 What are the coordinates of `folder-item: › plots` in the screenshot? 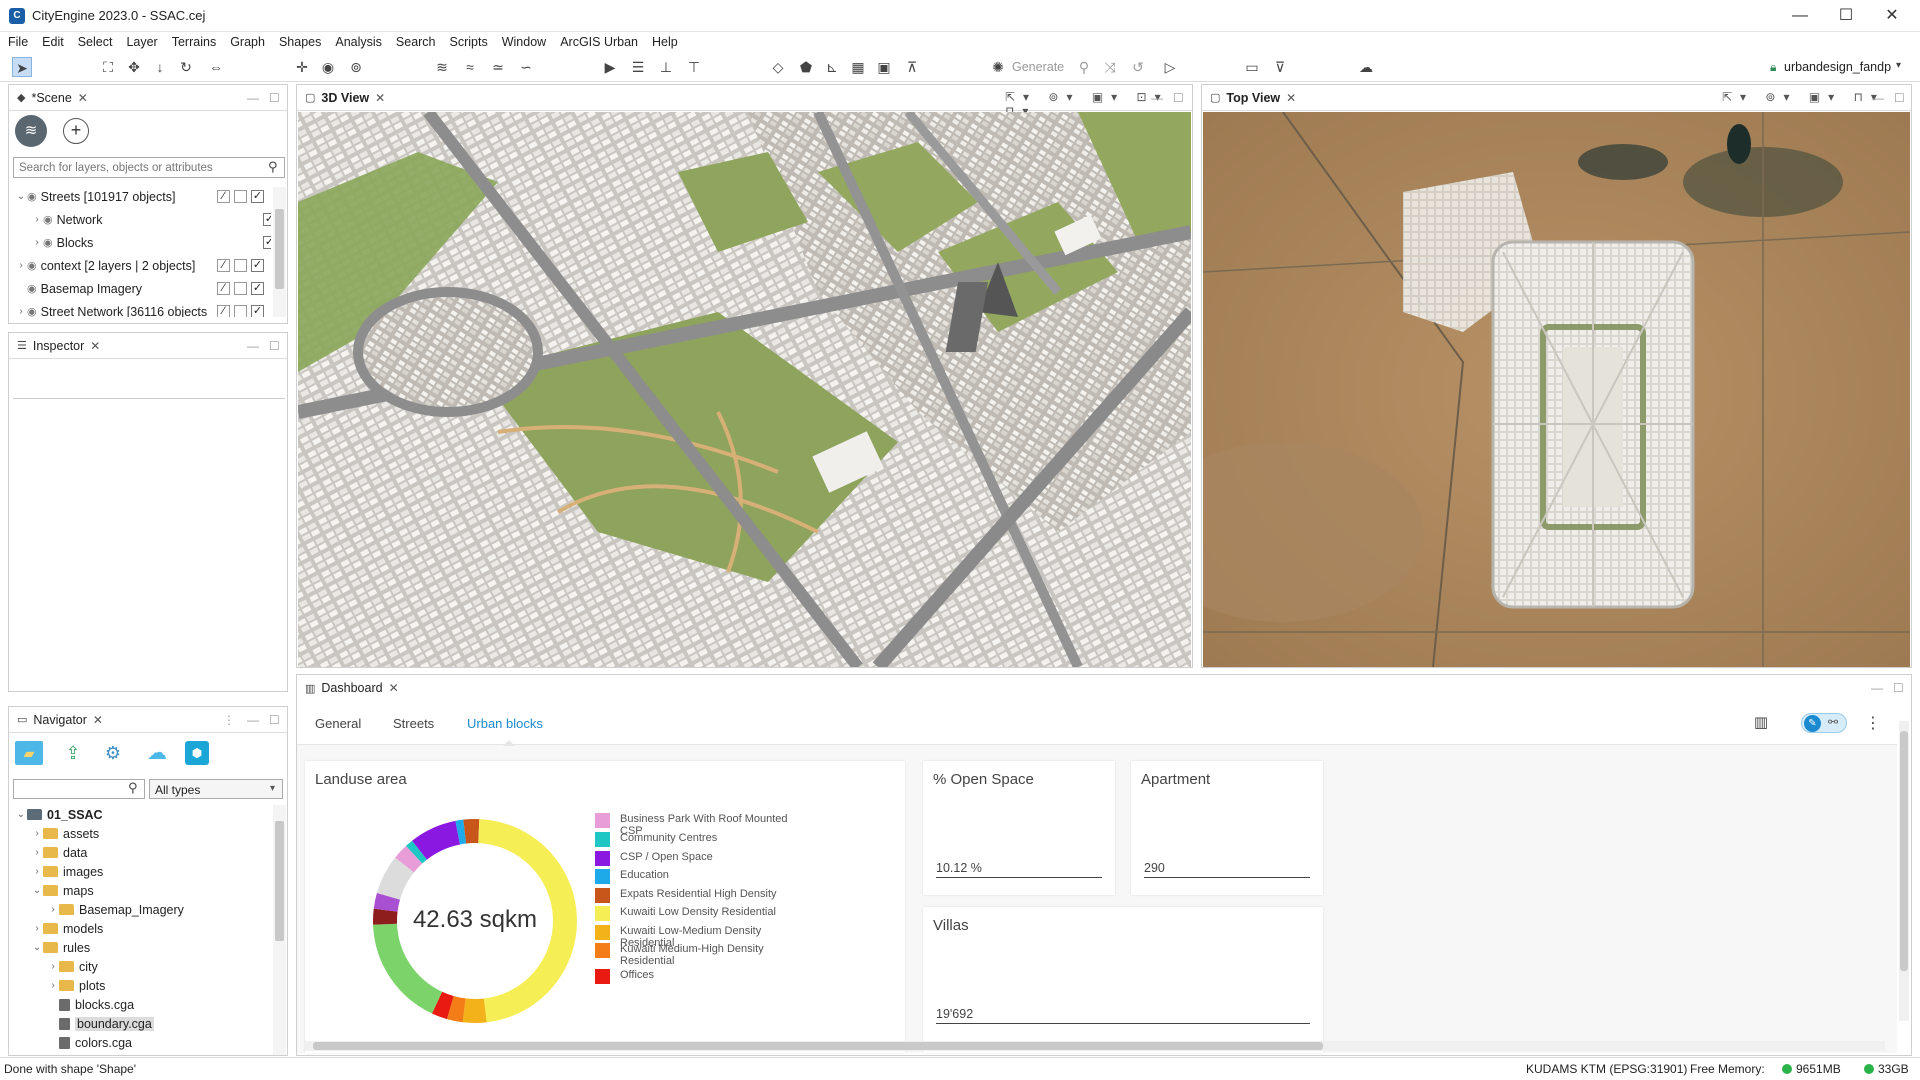 It's located at (76, 985).